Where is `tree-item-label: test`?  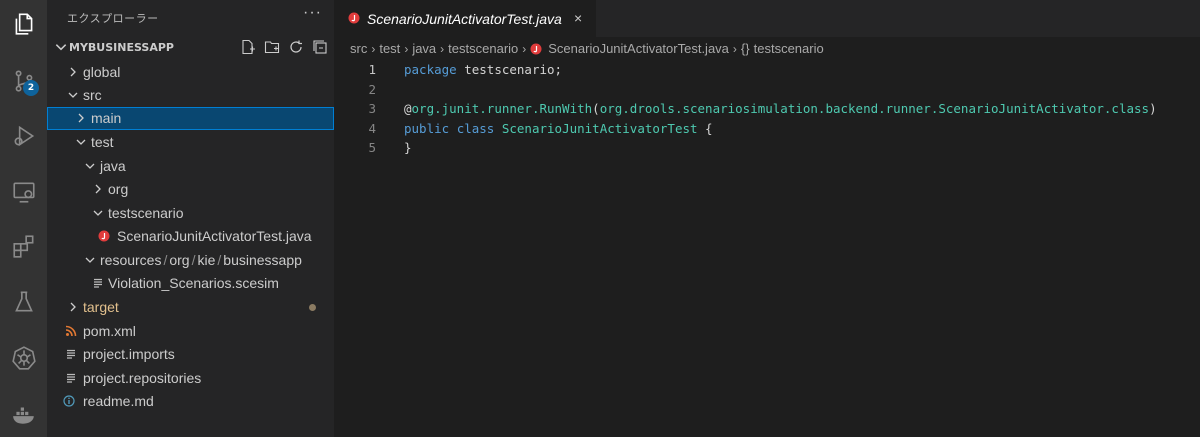 tree-item-label: test is located at coordinates (102, 142).